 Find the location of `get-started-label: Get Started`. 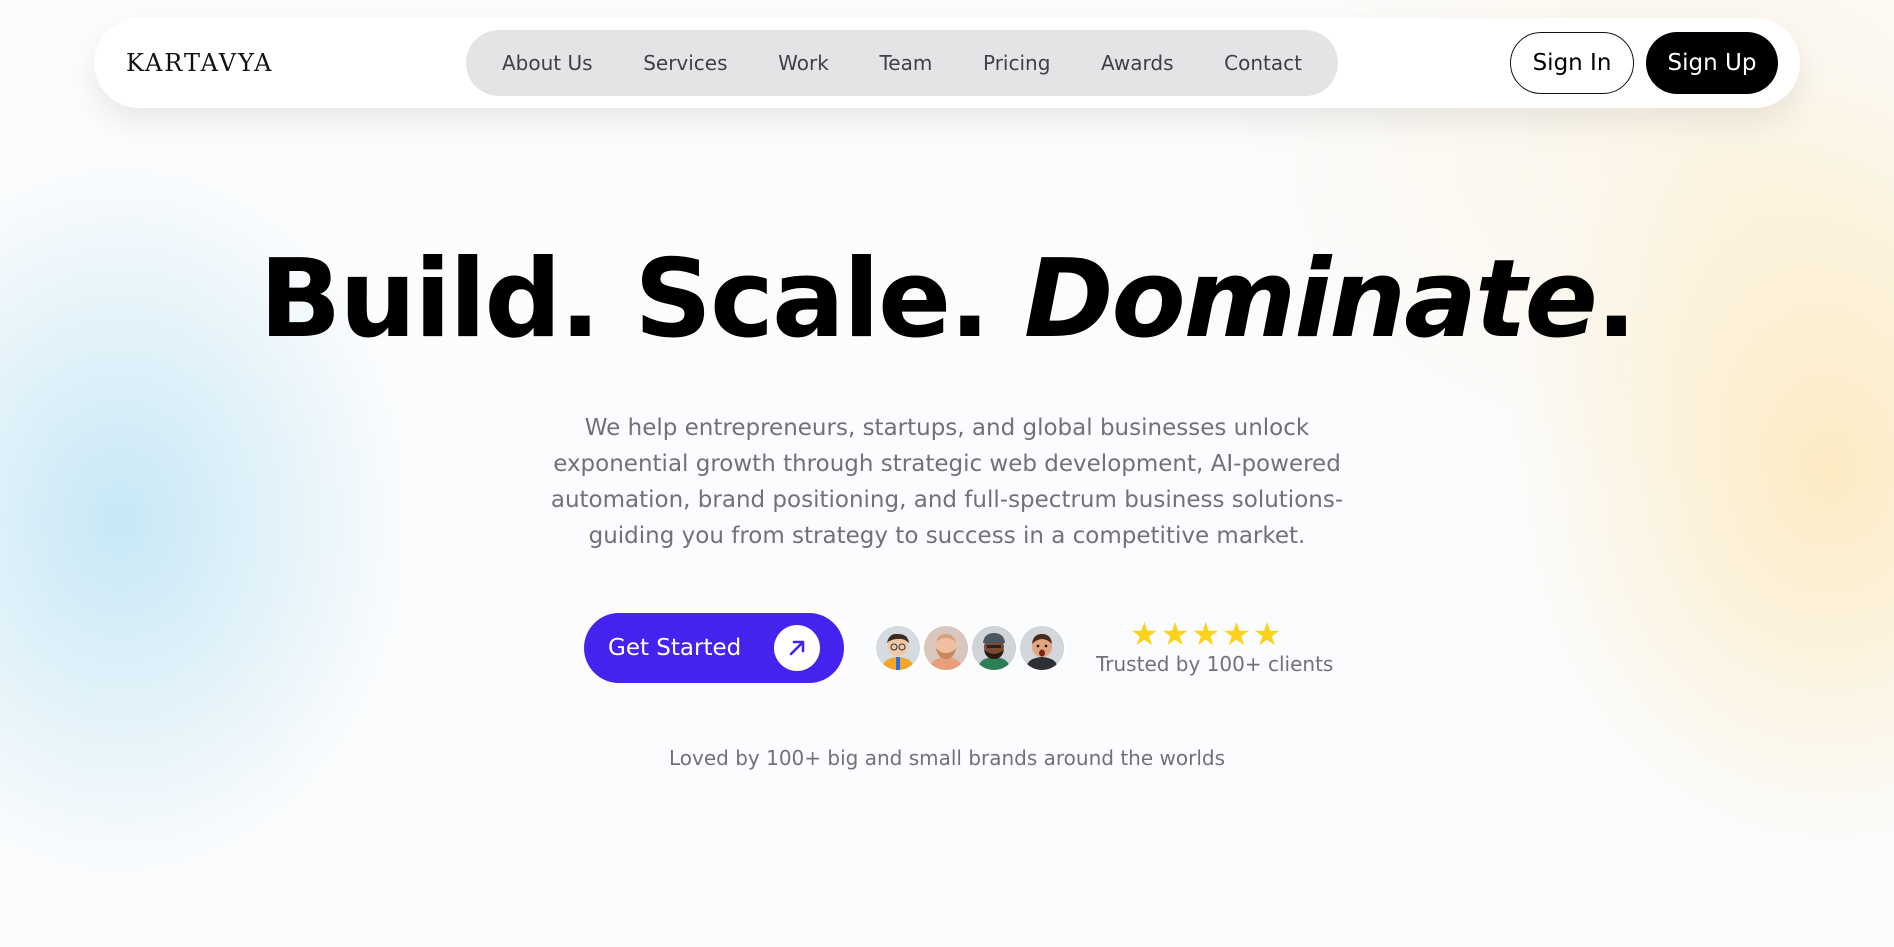

get-started-label: Get Started is located at coordinates (675, 648).